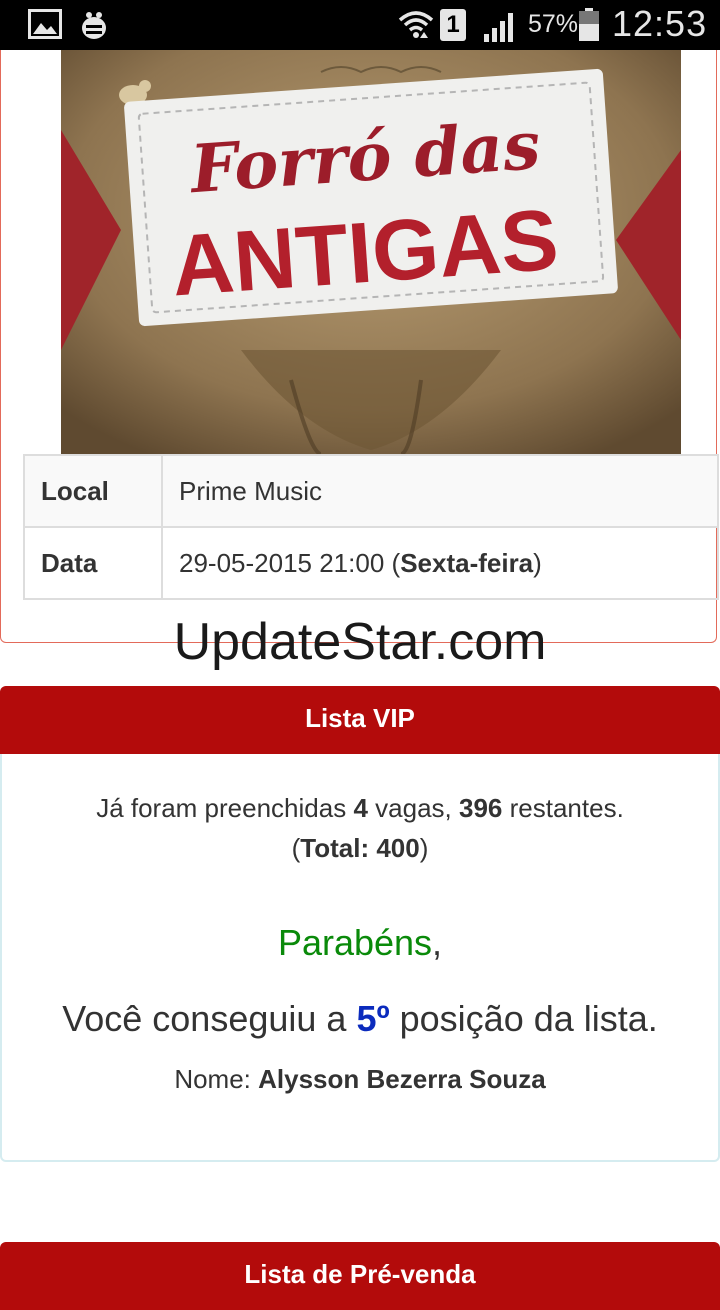 The image size is (720, 1310). I want to click on vacancy-prefix: Já foram preenchidas, so click(221, 808).